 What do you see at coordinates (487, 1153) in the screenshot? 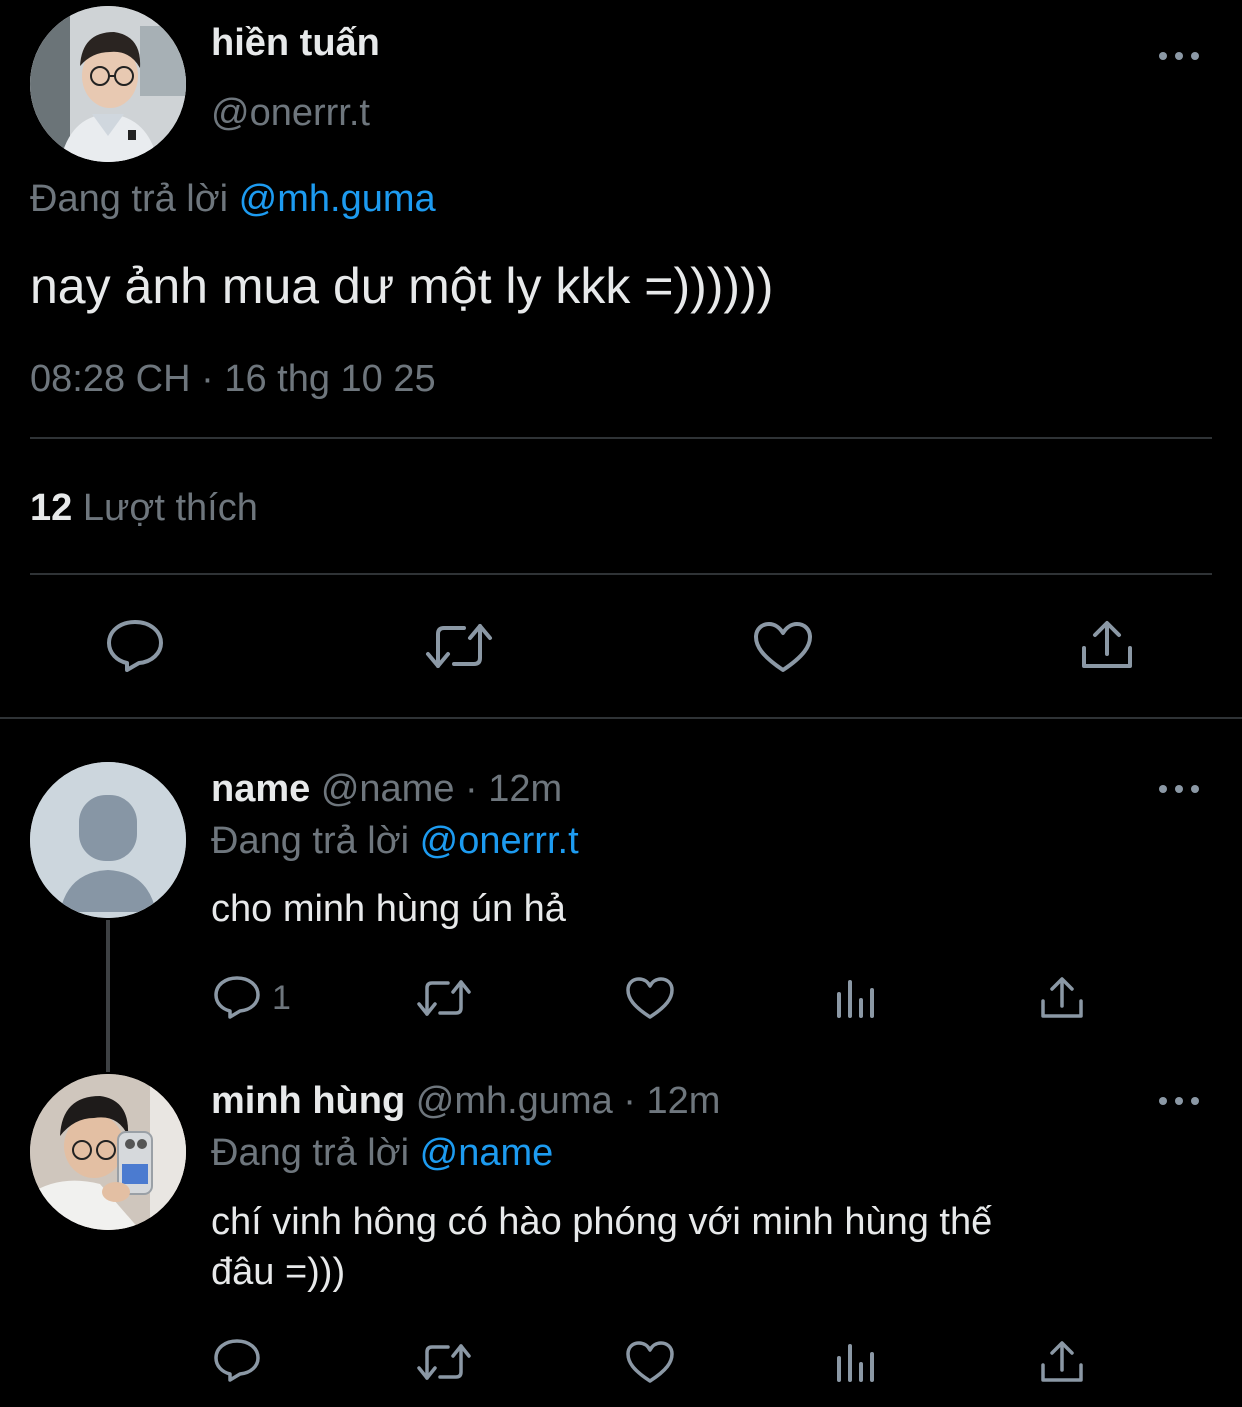
I see `replying-mention-link: @name` at bounding box center [487, 1153].